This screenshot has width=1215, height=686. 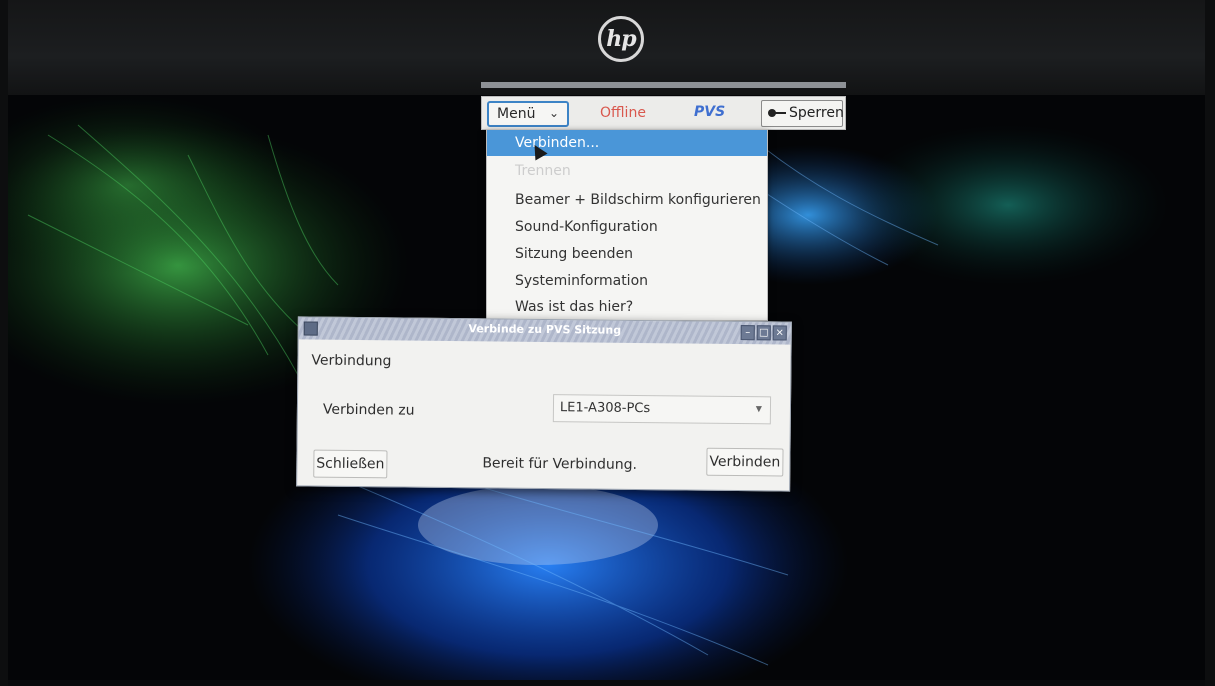 What do you see at coordinates (553, 113) in the screenshot?
I see `chevron-down-icon: ⌄` at bounding box center [553, 113].